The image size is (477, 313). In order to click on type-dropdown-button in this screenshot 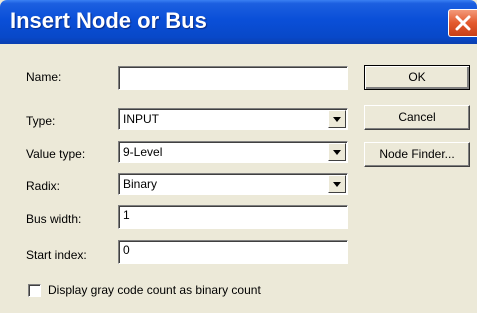, I will do `click(337, 119)`.